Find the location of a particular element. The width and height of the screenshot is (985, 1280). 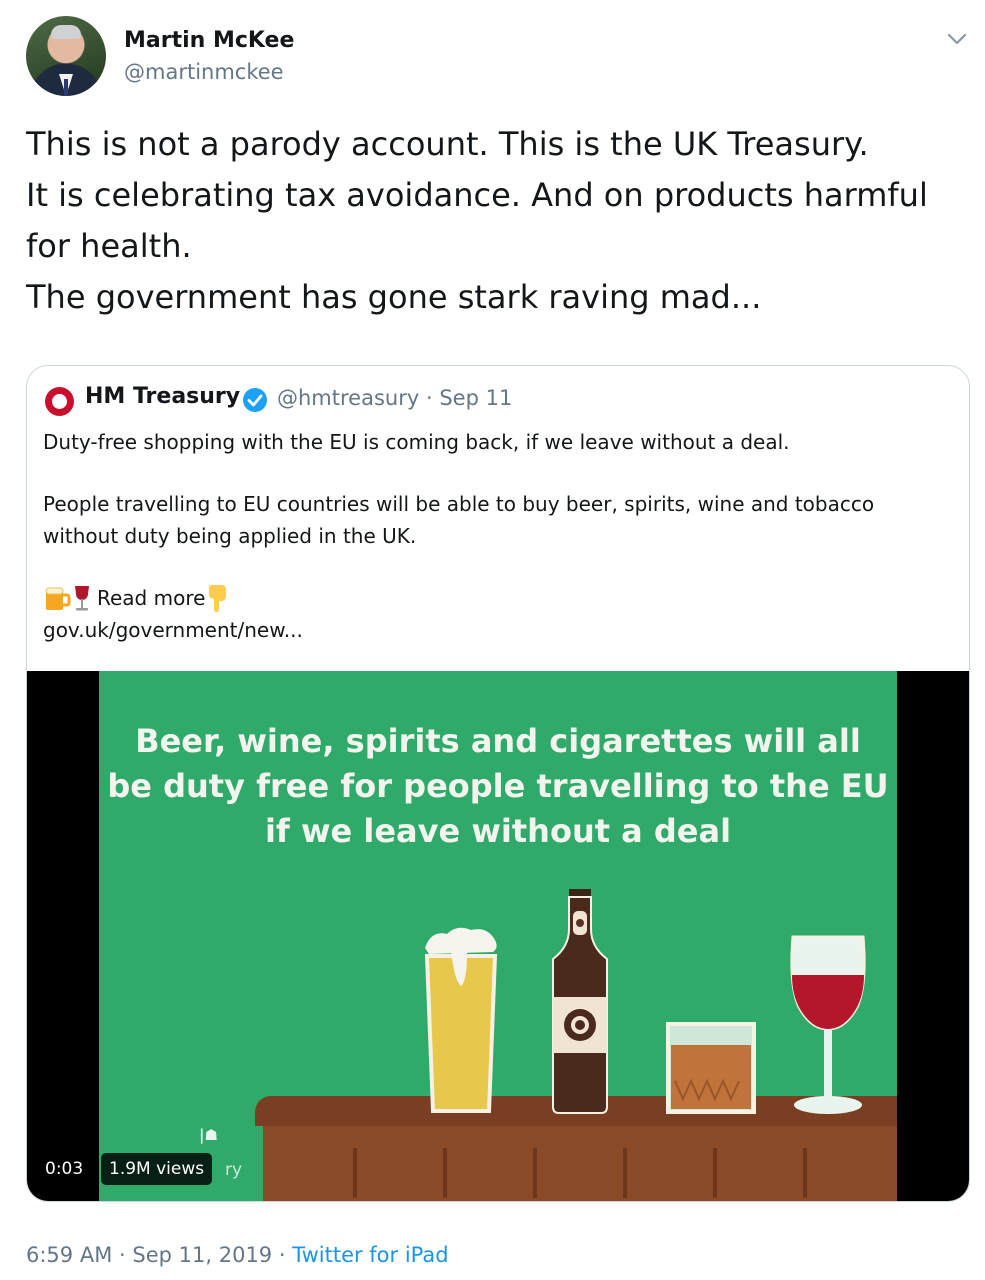

quoted-date: Sep 11 is located at coordinates (475, 398).